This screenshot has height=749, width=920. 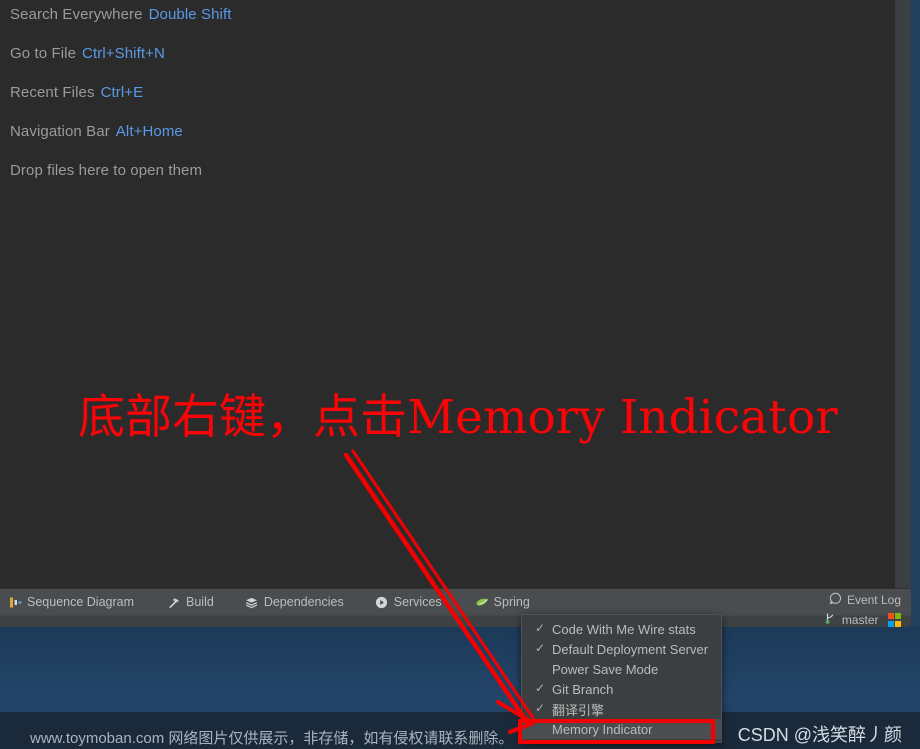 I want to click on hint-navigation-bar: Navigation Bar Alt+Home, so click(x=96, y=131).